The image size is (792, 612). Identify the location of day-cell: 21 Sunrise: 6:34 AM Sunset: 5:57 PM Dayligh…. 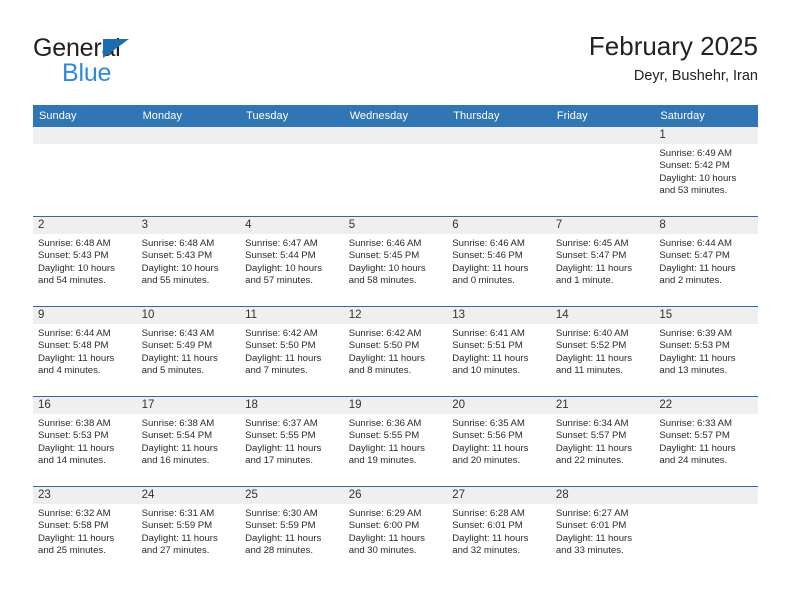
(602, 441).